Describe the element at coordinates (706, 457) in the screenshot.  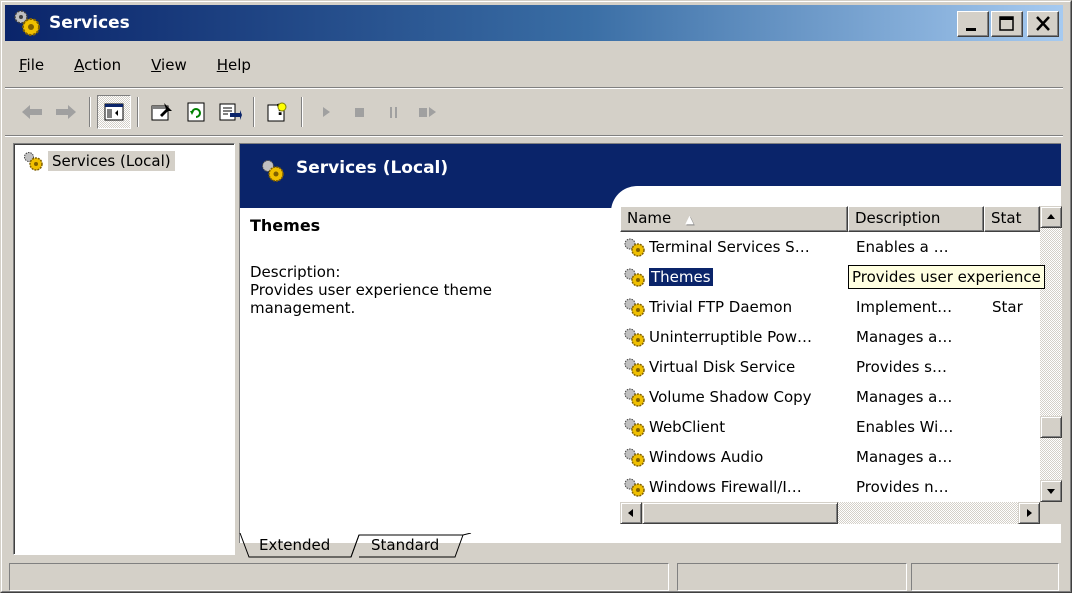
I see `service-name: Windows Audio` at that location.